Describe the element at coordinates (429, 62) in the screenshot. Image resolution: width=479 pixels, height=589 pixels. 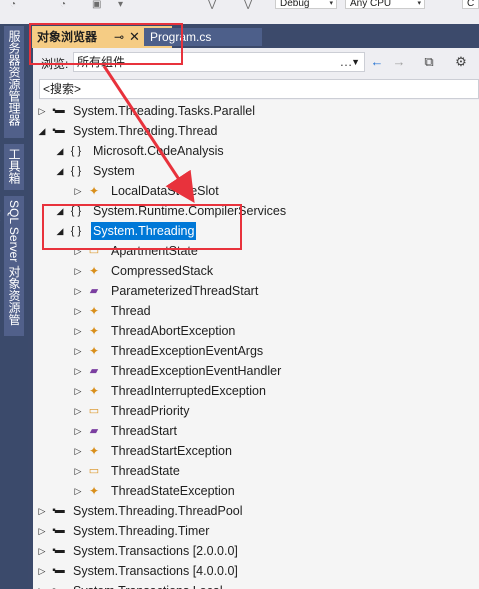
I see `add-reference-button: ⧉` at that location.